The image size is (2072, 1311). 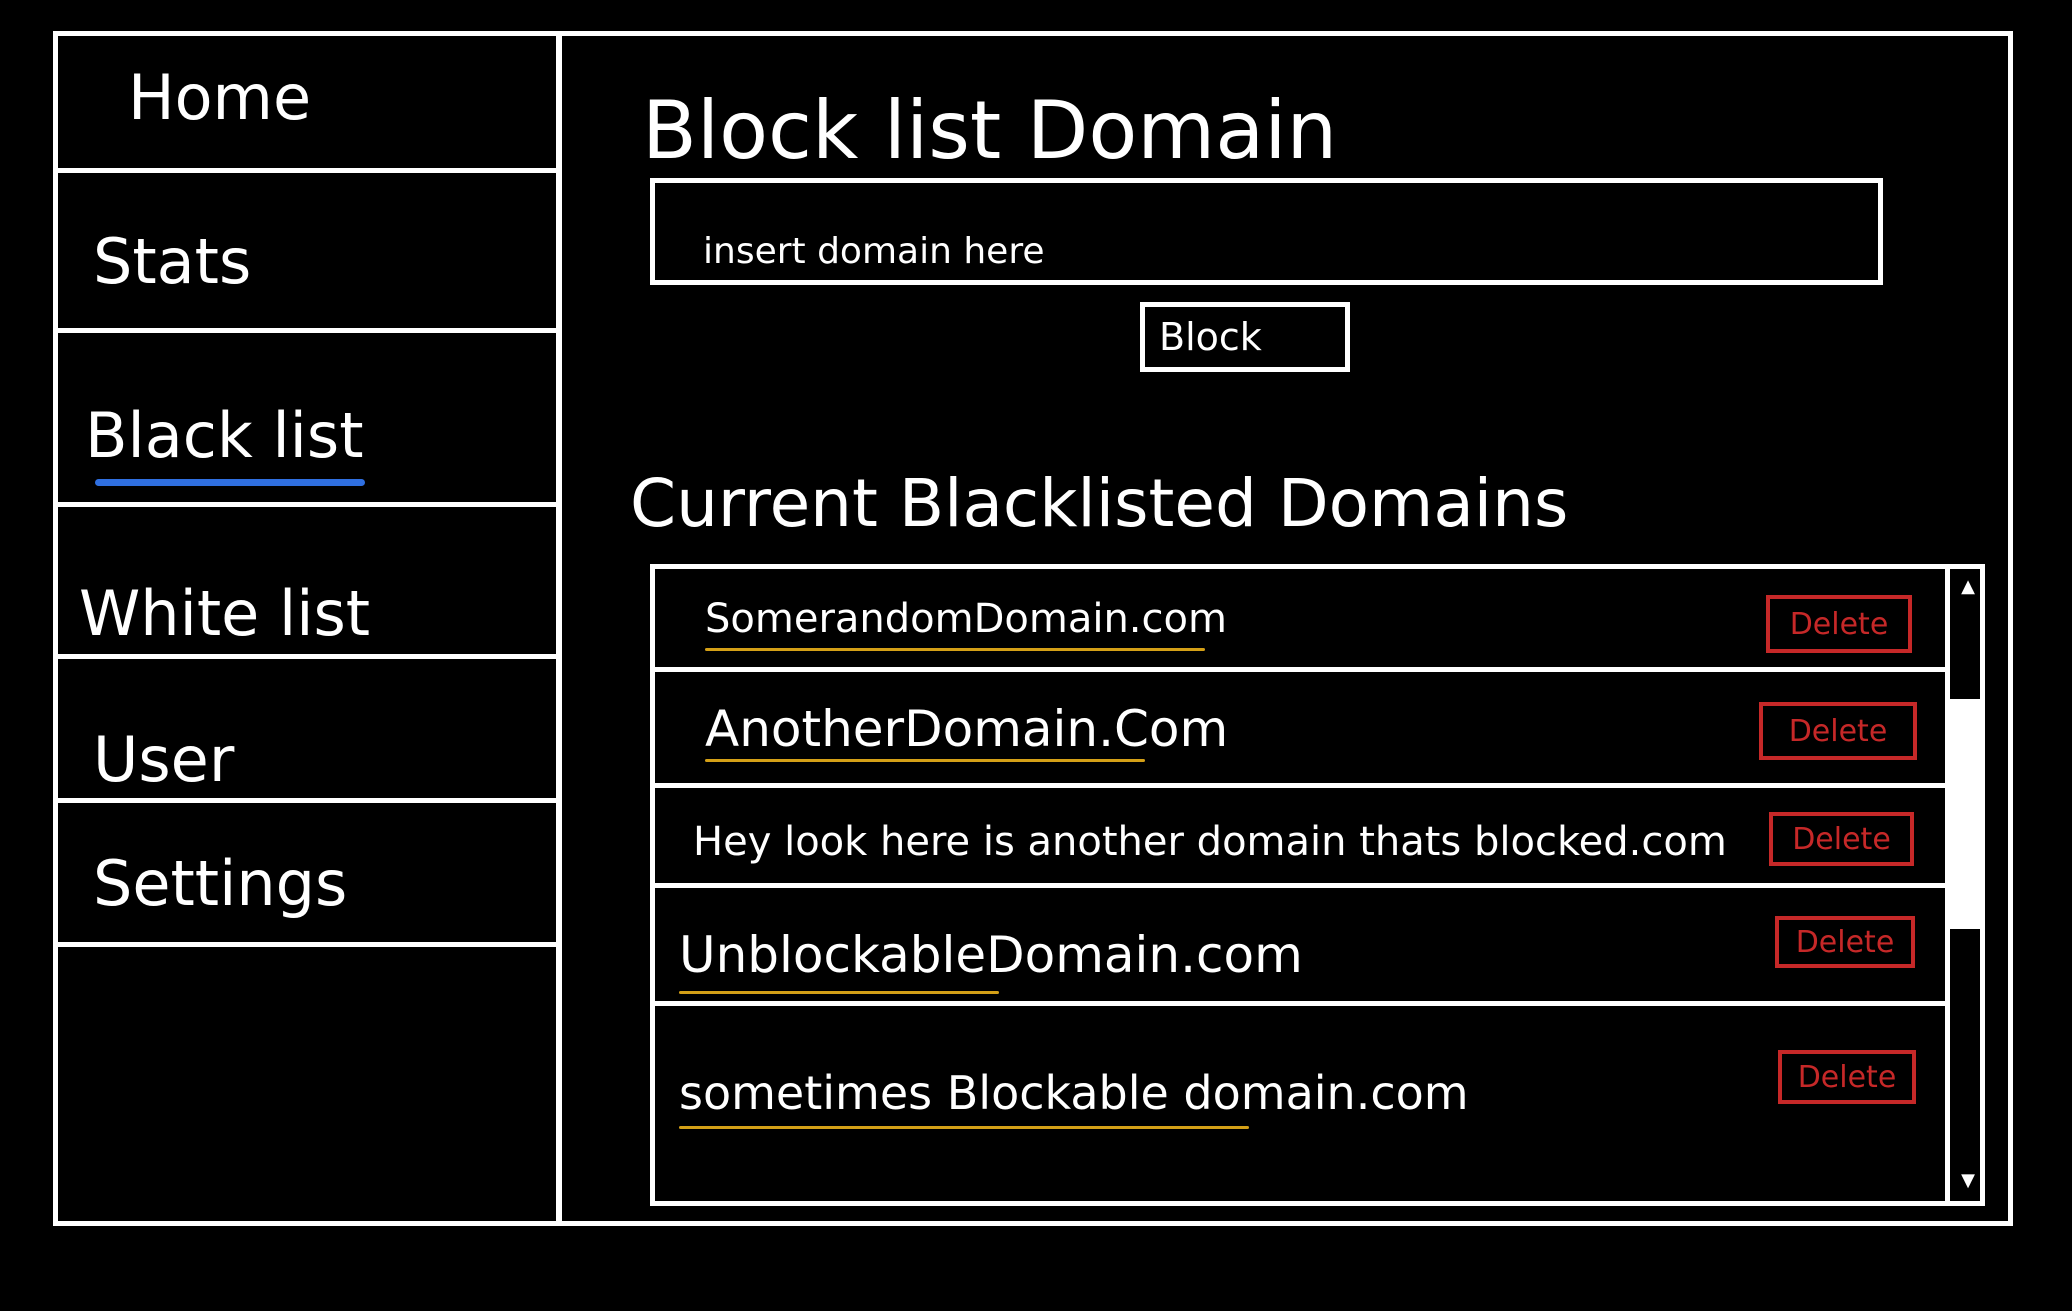 What do you see at coordinates (220, 883) in the screenshot?
I see `sidebar-item-label: Settings` at bounding box center [220, 883].